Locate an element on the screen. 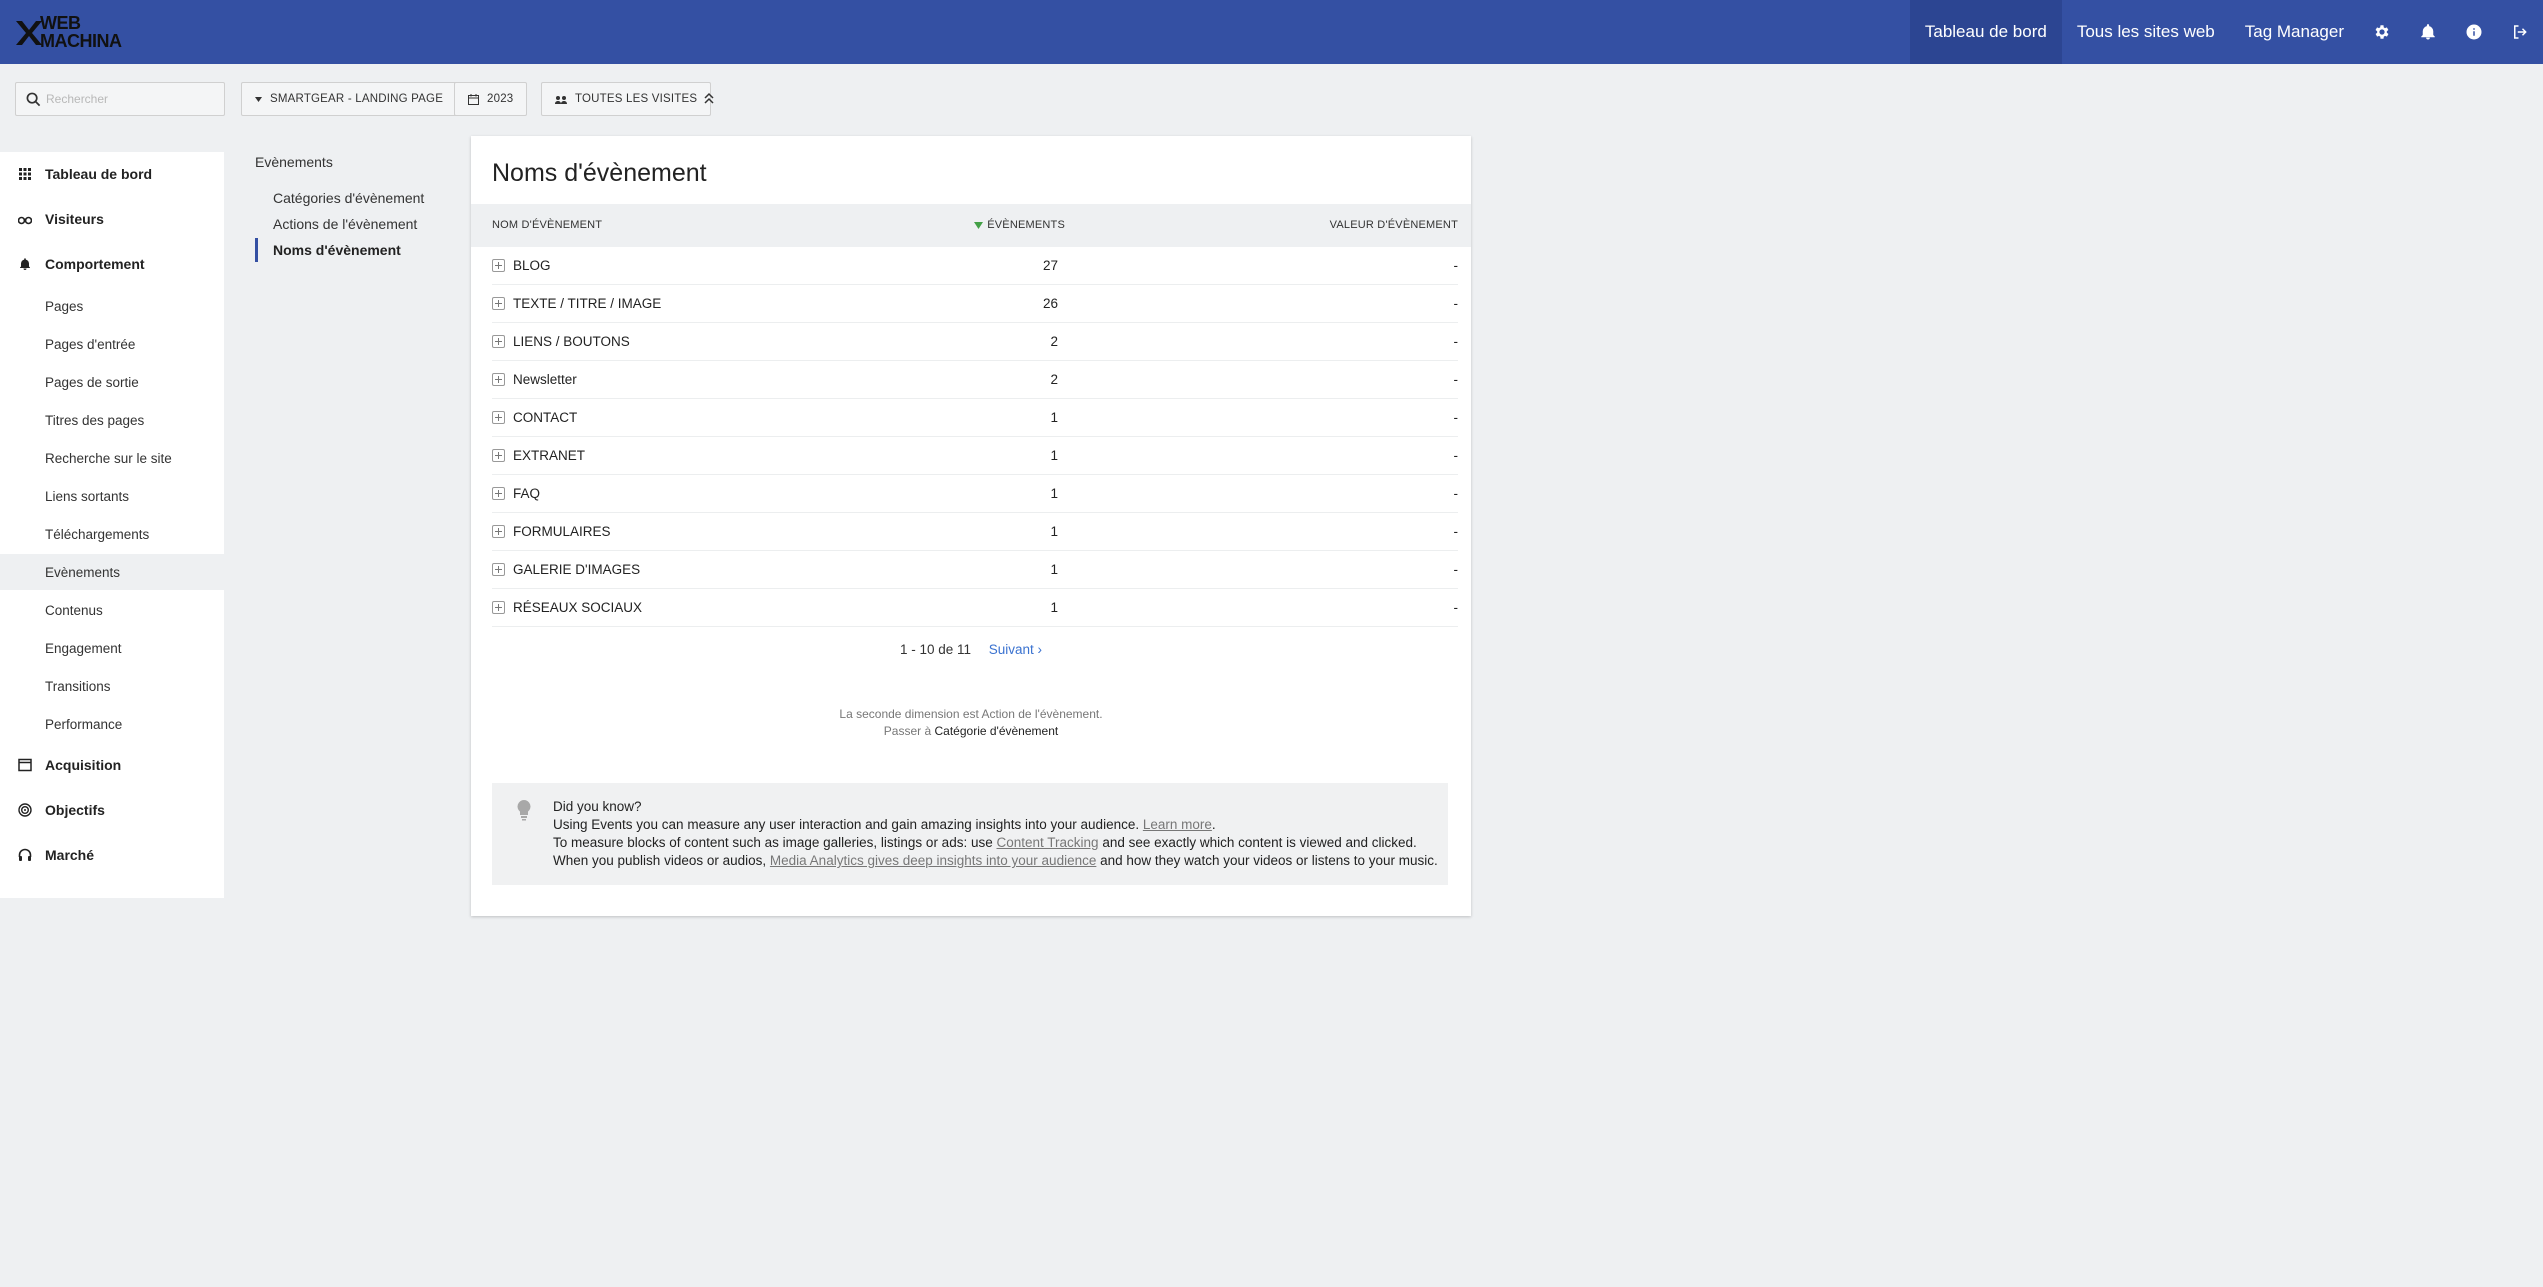  menu-goals-label: Objectifs is located at coordinates (75, 810).